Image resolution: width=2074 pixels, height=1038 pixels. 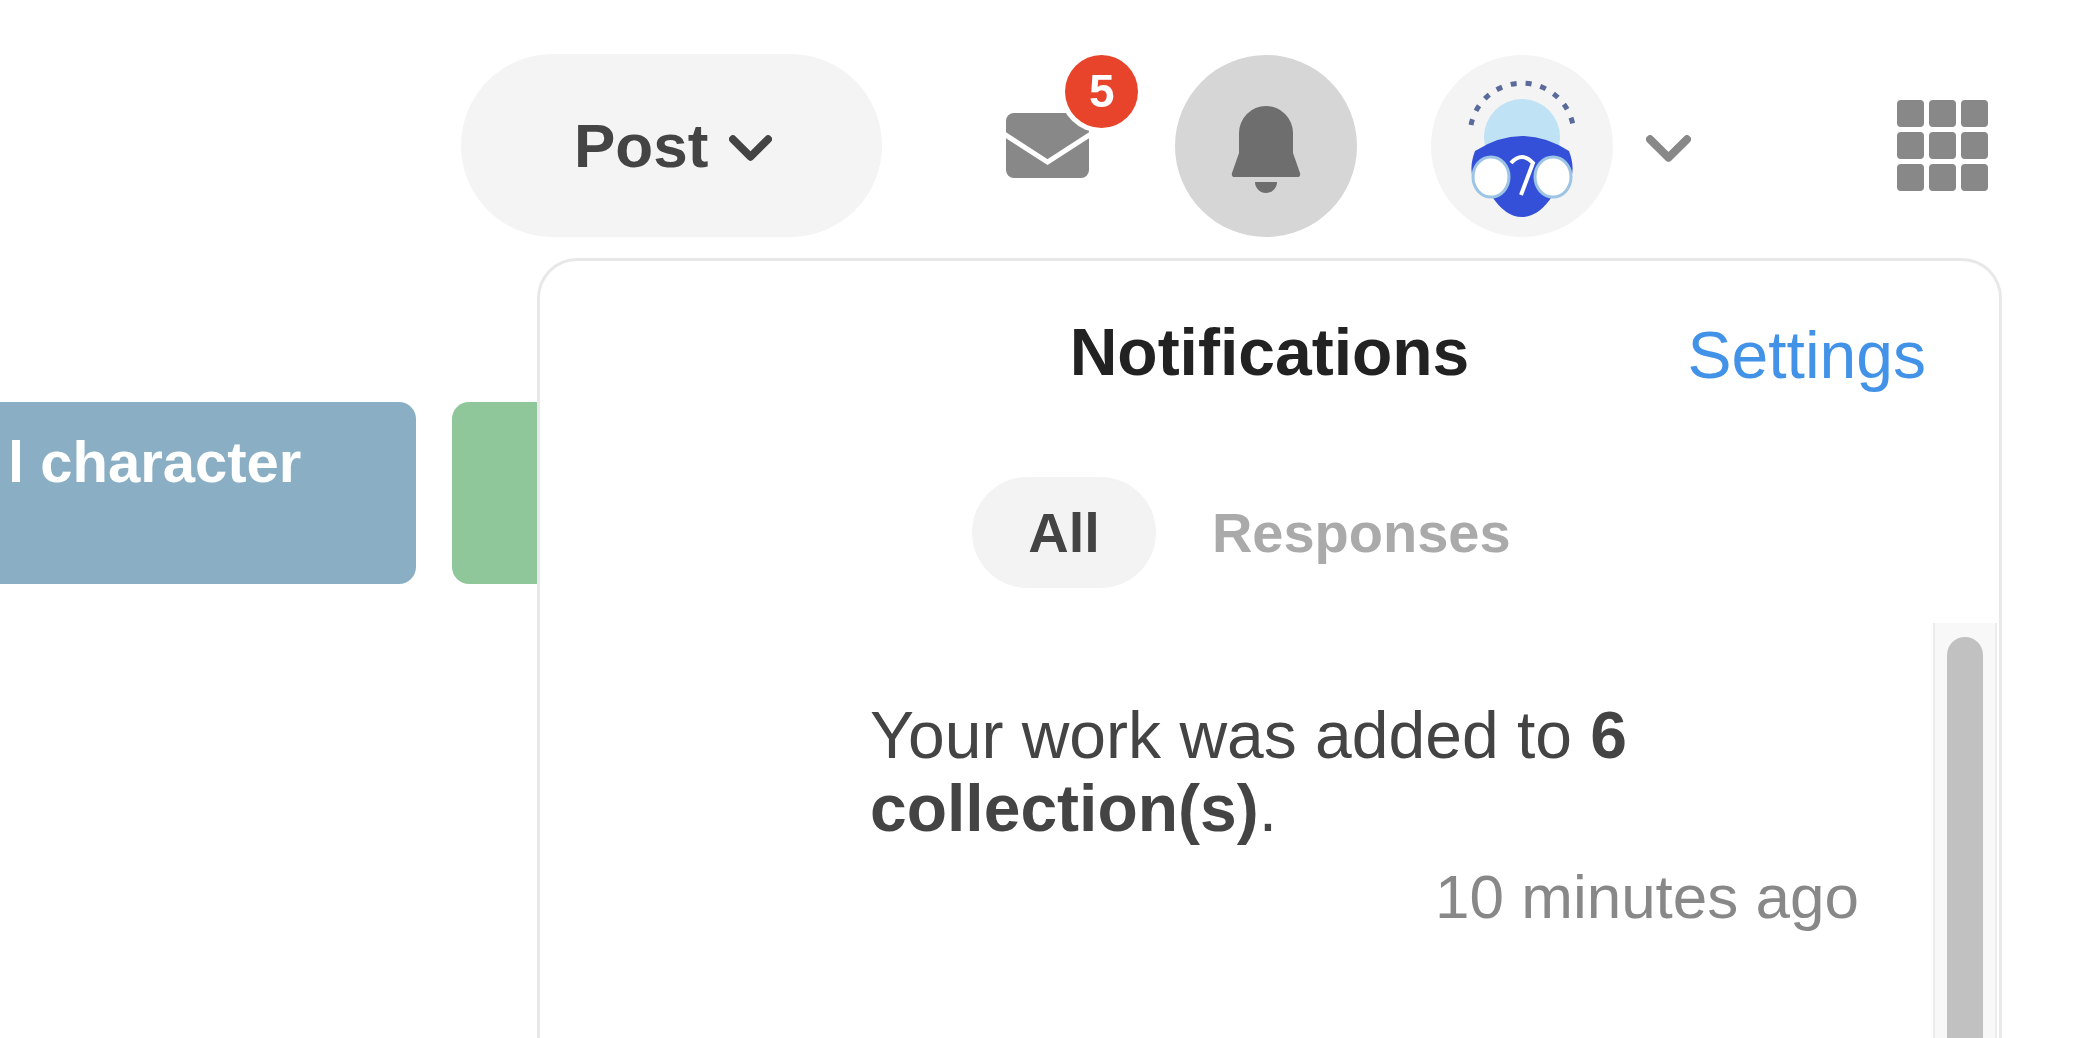 I want to click on mail-icon, so click(x=1048, y=145).